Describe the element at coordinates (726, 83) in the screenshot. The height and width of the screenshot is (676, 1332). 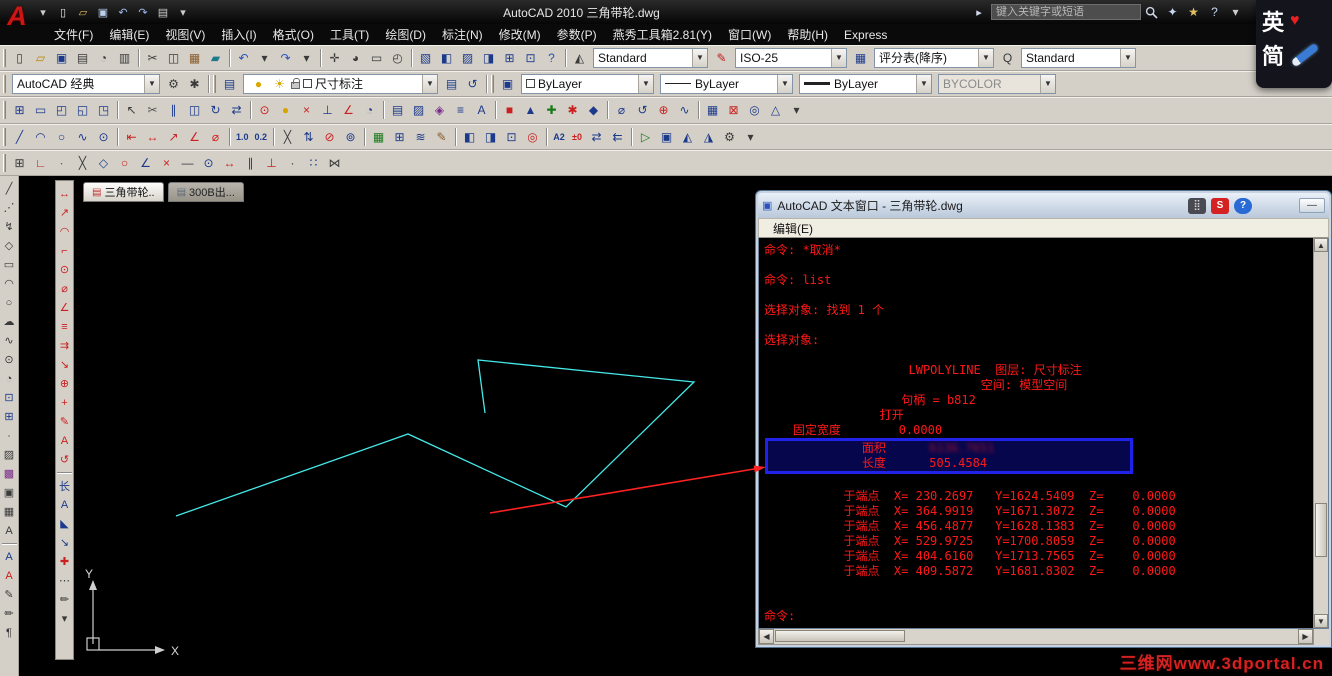
I see `linetype-combo: ByLayer ▼` at that location.